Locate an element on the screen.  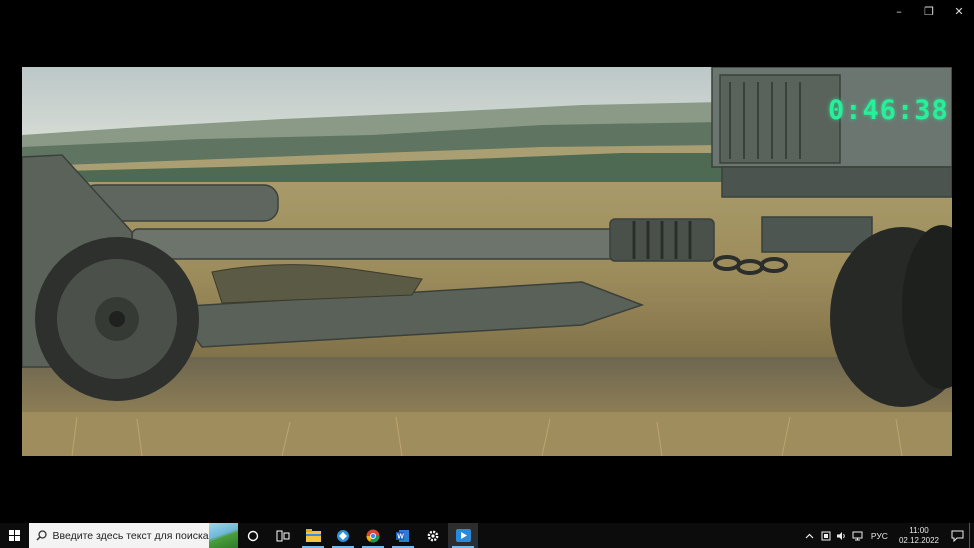
search-icon is located at coordinates (42, 535).